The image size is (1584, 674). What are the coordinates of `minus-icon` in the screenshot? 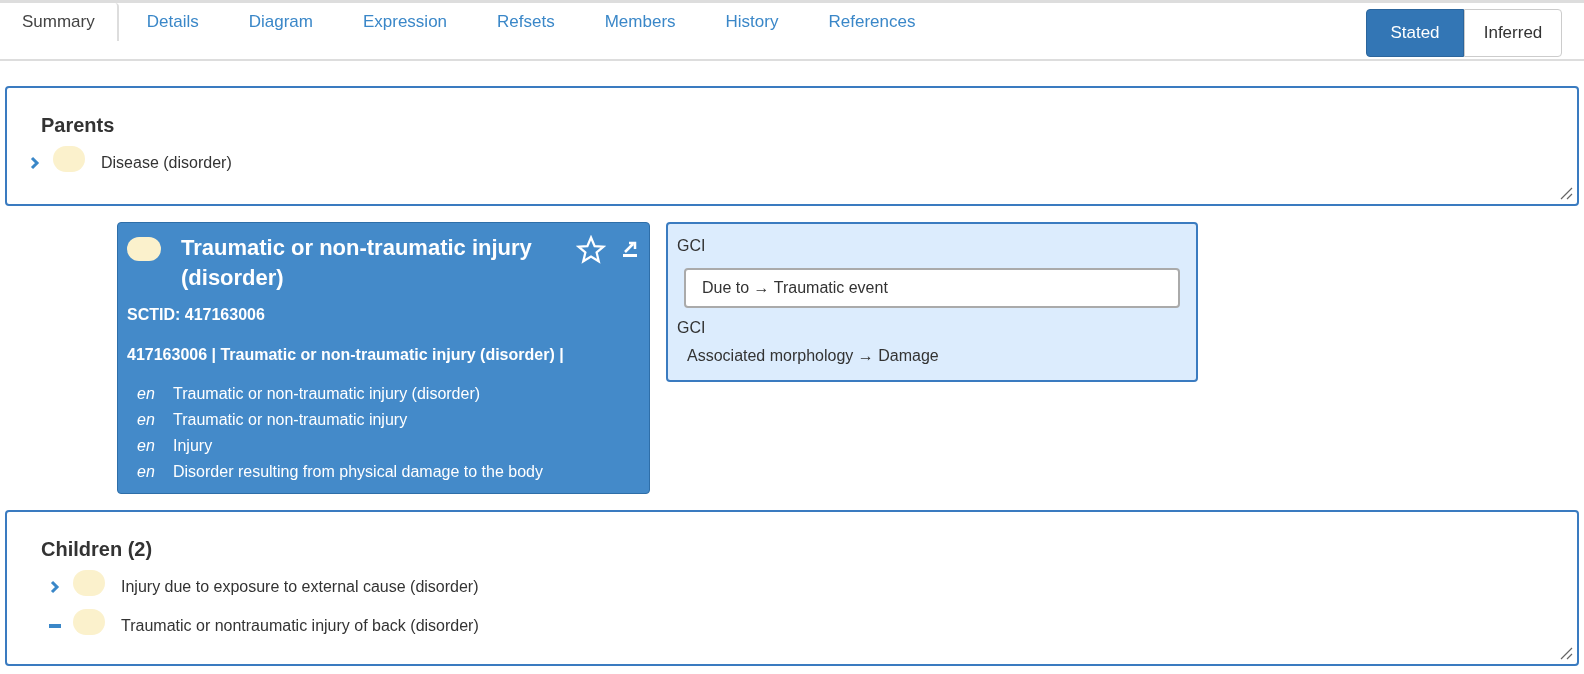 It's located at (55, 625).